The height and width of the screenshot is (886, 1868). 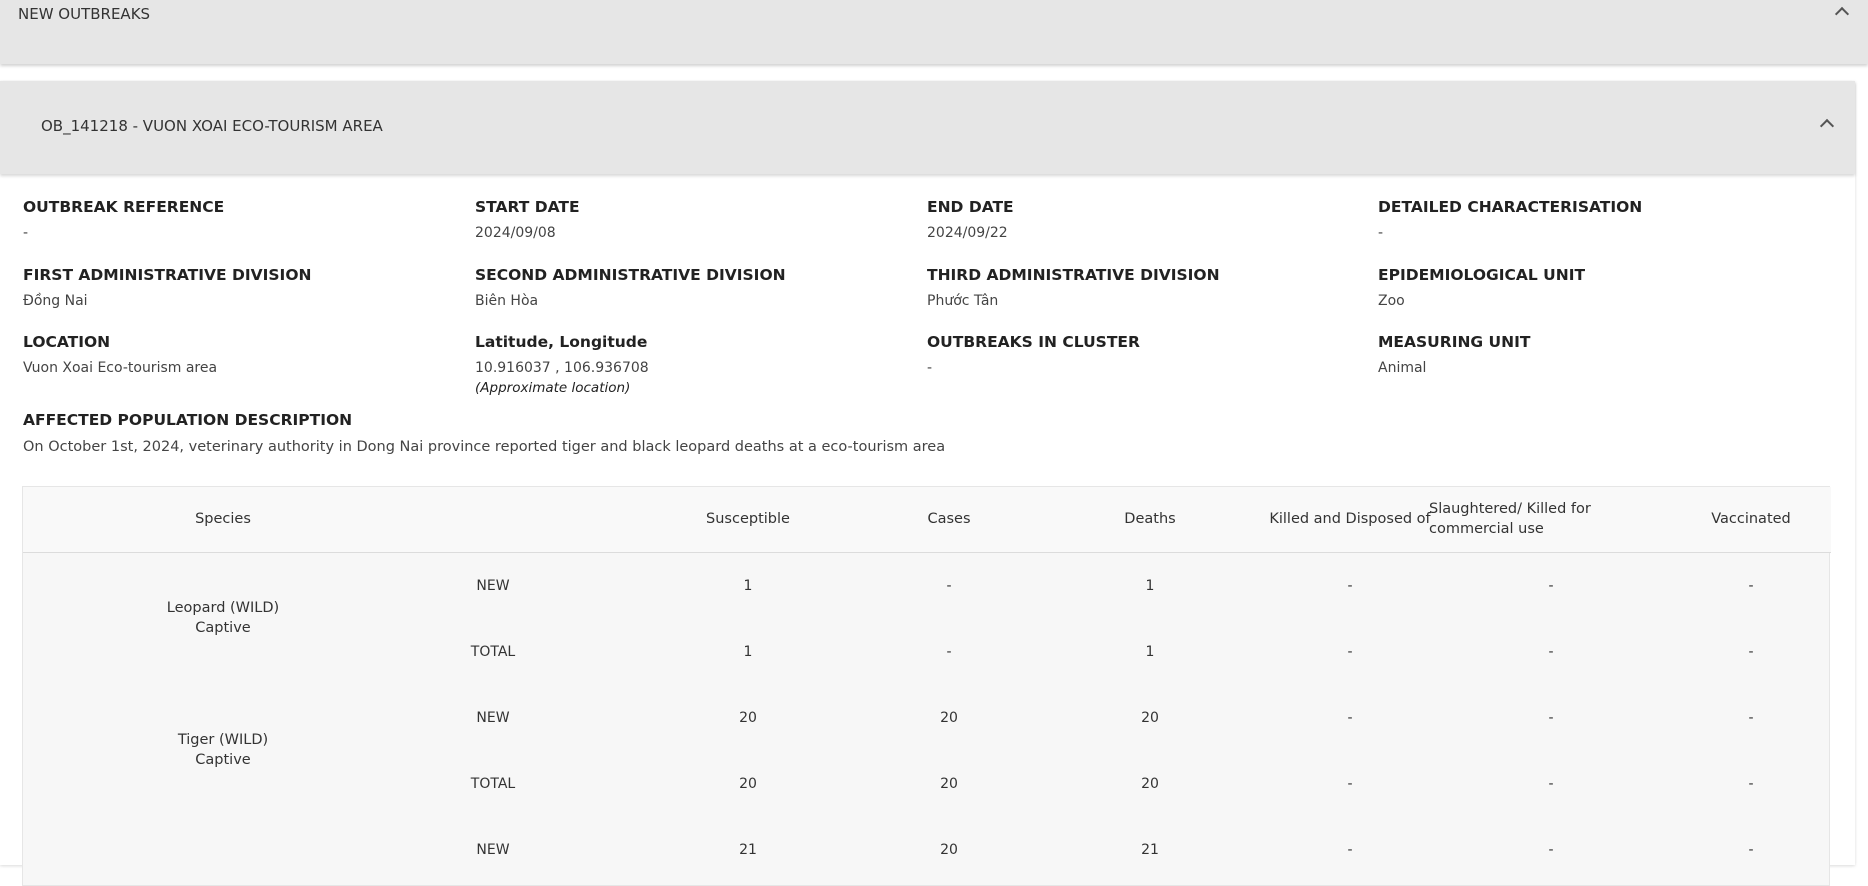 What do you see at coordinates (1350, 519) in the screenshot?
I see `col-header-killed: Killed and Disposed of` at bounding box center [1350, 519].